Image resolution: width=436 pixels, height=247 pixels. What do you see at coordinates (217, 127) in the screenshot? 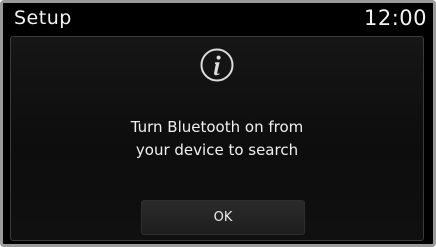
I see `message-line-1: Turn Bluetooth on from` at bounding box center [217, 127].